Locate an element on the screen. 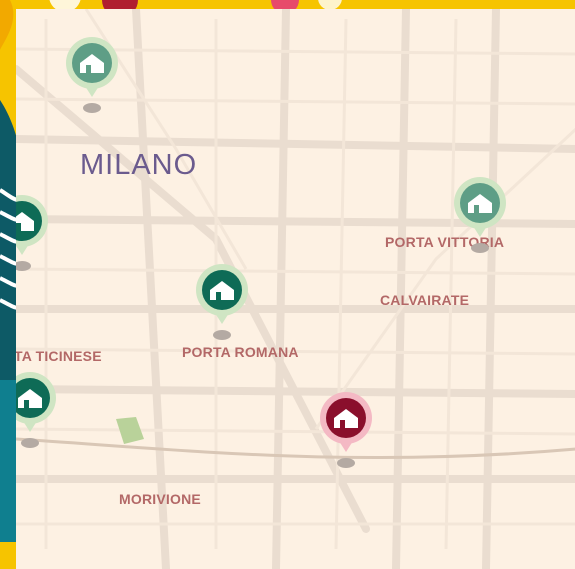 Image resolution: width=575 pixels, height=569 pixels. city-label-milano: MILANO is located at coordinates (139, 165).